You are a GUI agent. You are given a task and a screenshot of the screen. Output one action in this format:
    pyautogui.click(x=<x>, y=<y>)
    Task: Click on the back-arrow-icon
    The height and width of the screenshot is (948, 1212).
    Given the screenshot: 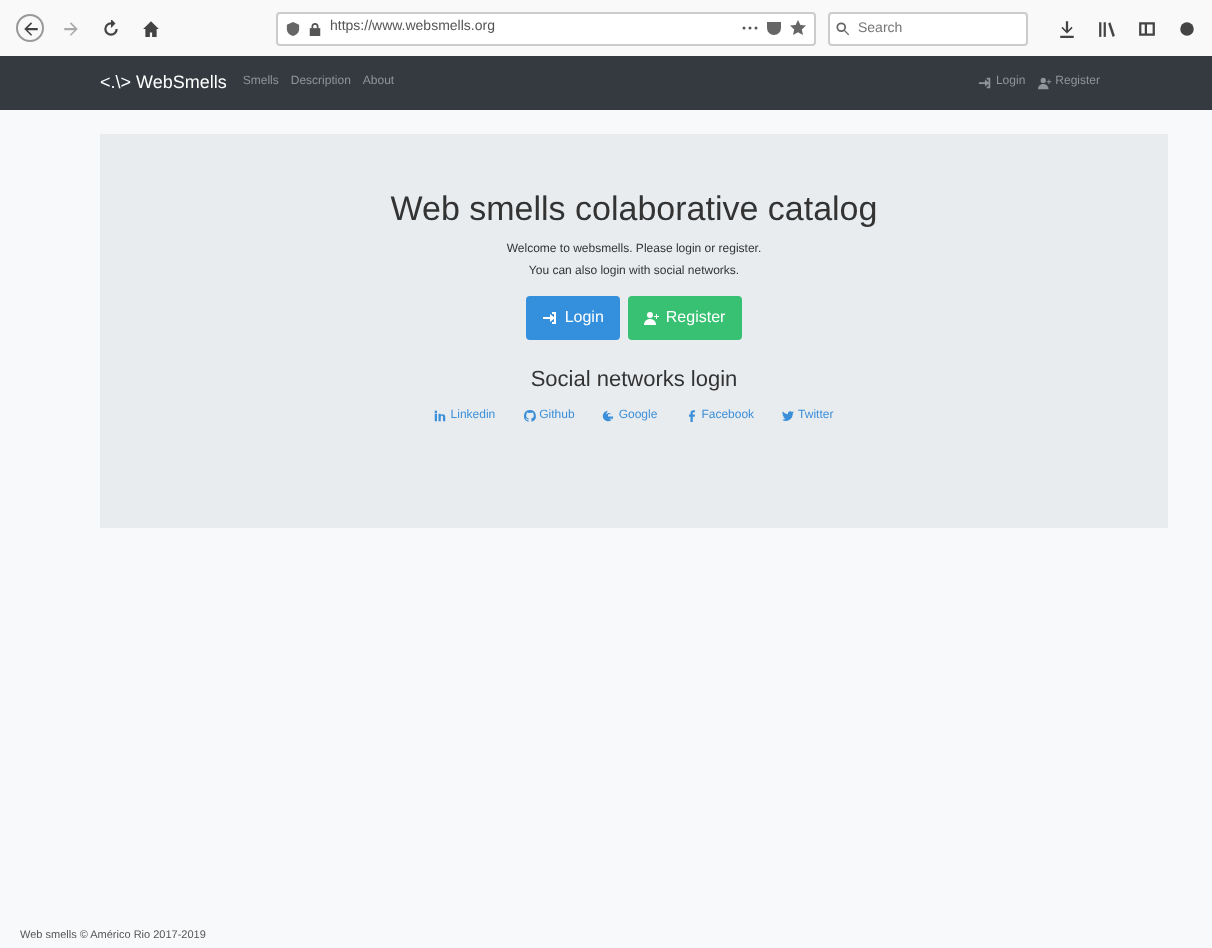 What is the action you would take?
    pyautogui.click(x=30, y=28)
    